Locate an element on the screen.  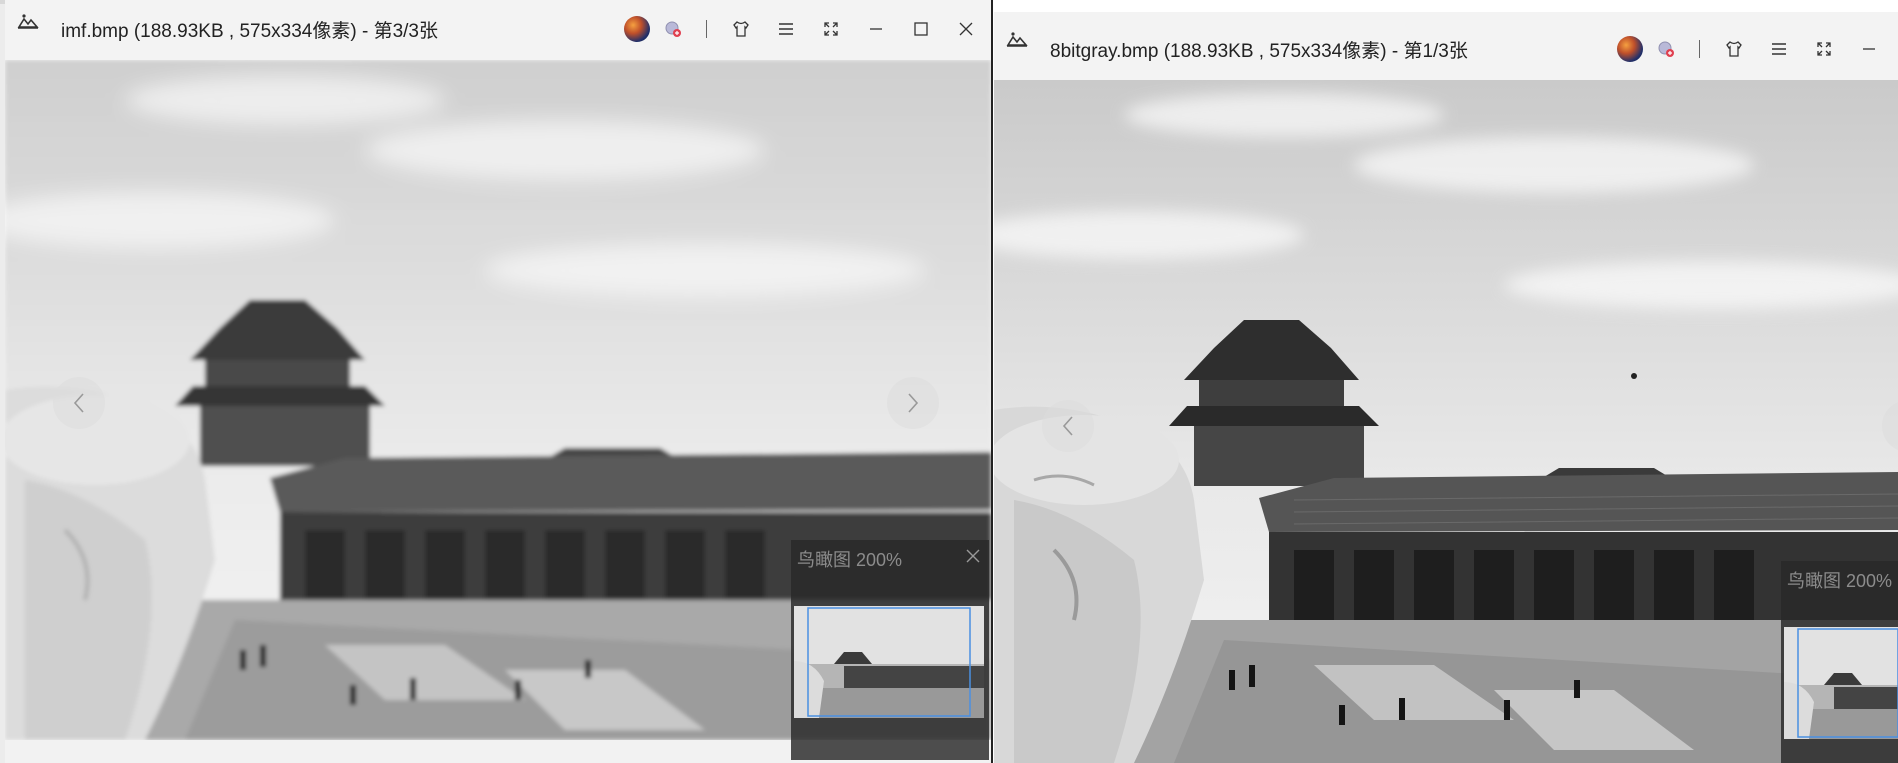
window-title: imf.bmp (188.93KB , 575x334像素) - 第3/3张 is located at coordinates (249, 31).